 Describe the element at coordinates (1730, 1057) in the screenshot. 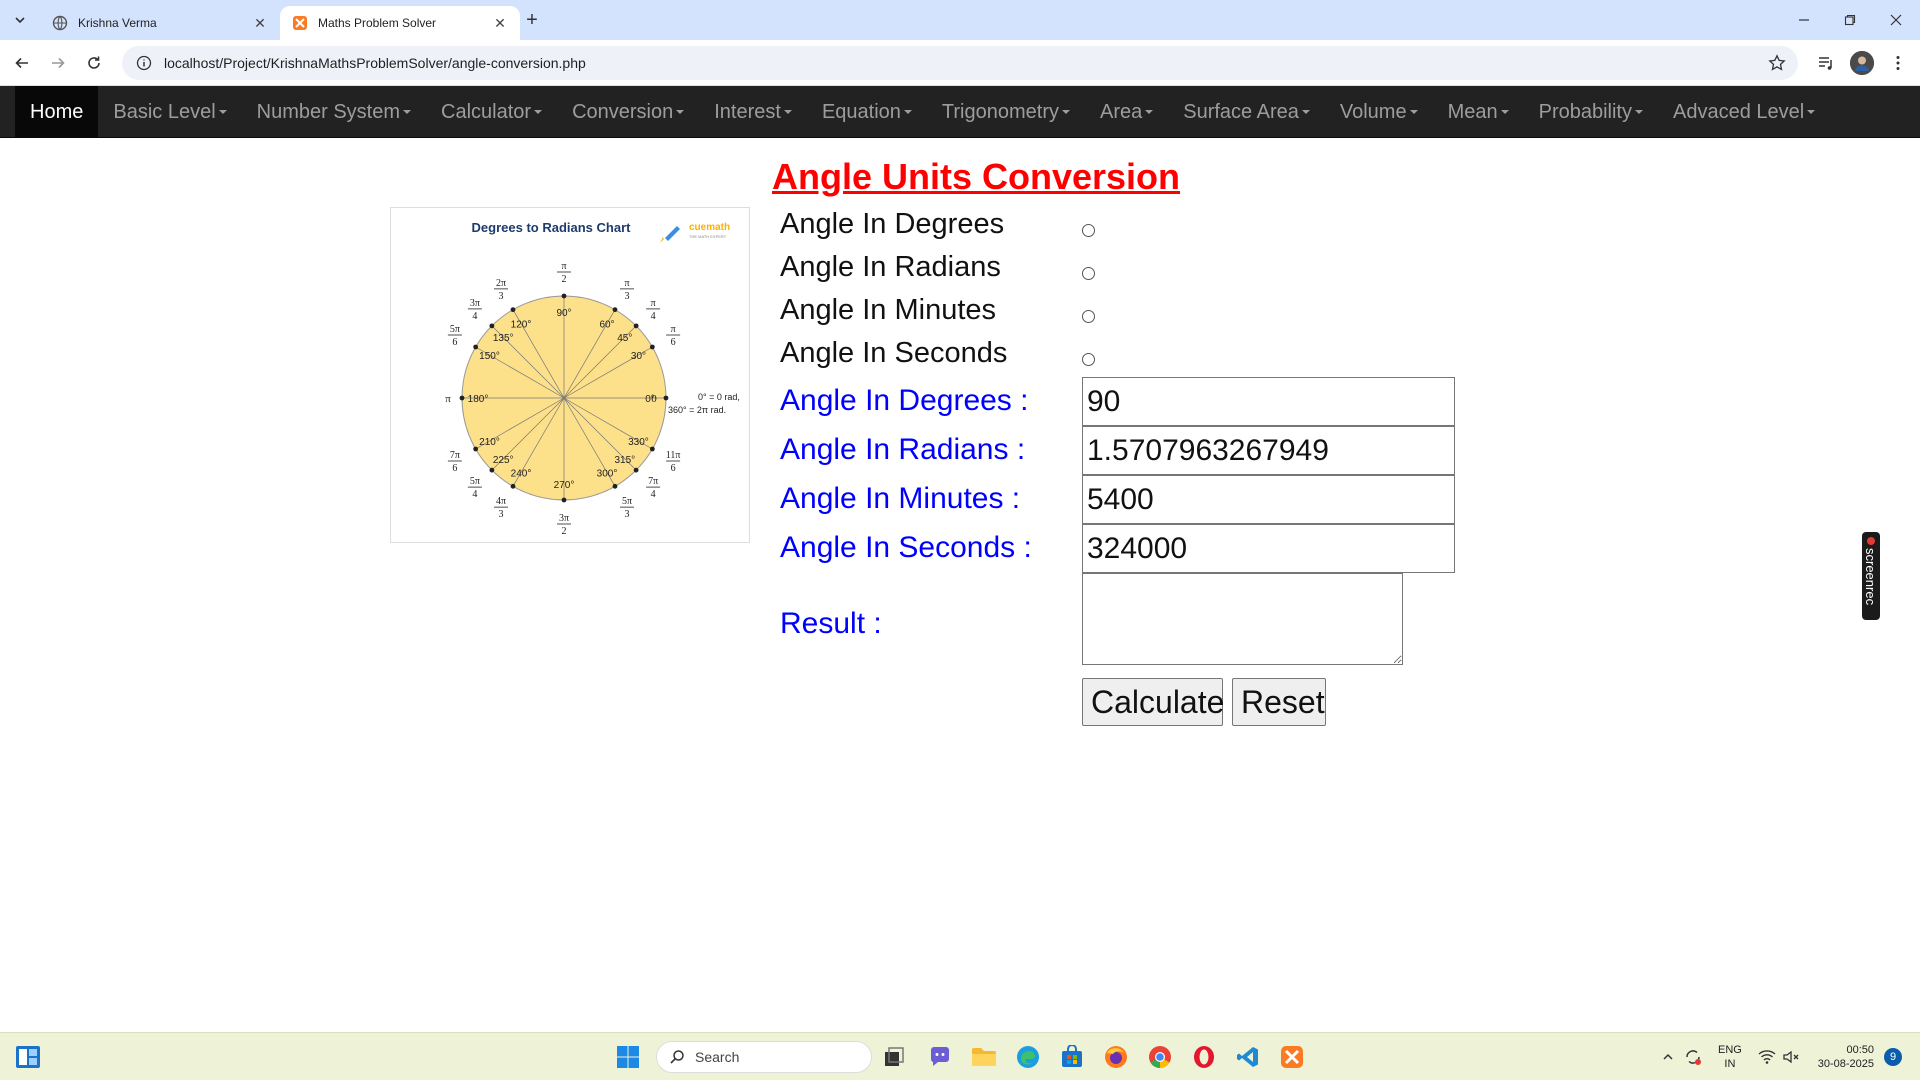

I see `language-indicator: ENG IN` at that location.